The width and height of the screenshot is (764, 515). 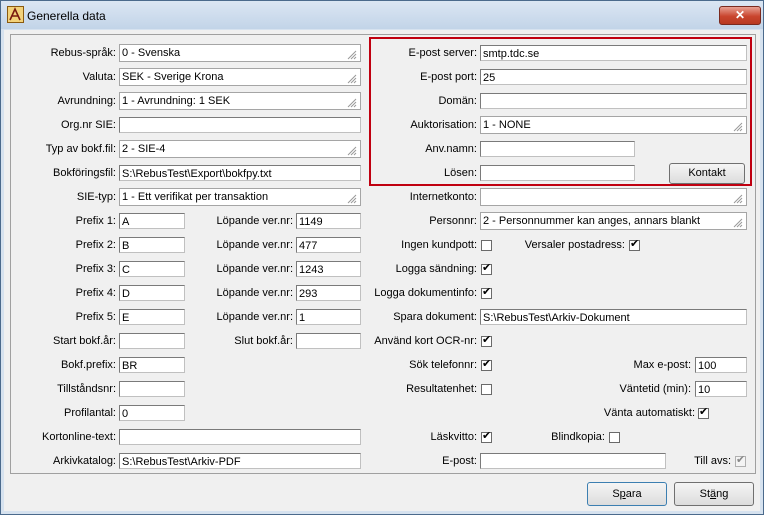 What do you see at coordinates (721, 389) in the screenshot?
I see `vantetid-input: 10` at bounding box center [721, 389].